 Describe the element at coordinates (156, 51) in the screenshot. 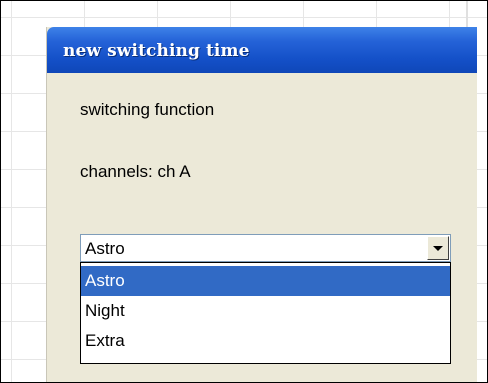

I see `dialog-title: new switching time` at that location.